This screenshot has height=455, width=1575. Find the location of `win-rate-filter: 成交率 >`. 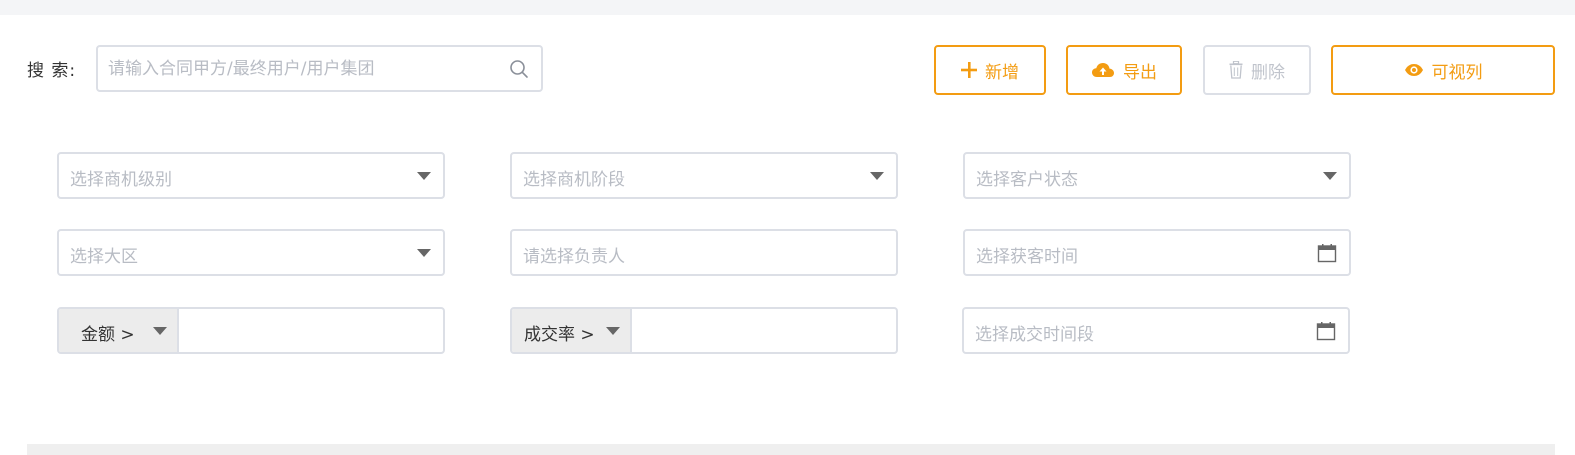

win-rate-filter: 成交率 > is located at coordinates (704, 330).